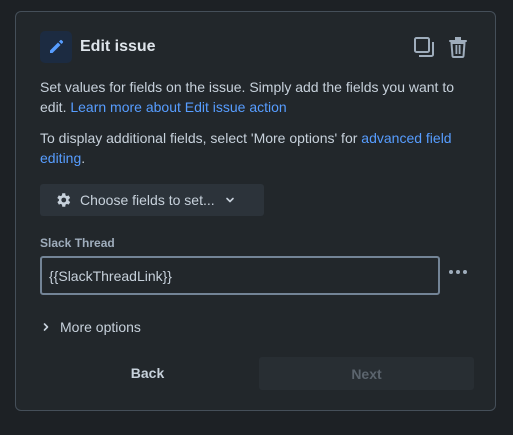  What do you see at coordinates (441, 47) in the screenshot?
I see `header-actions` at bounding box center [441, 47].